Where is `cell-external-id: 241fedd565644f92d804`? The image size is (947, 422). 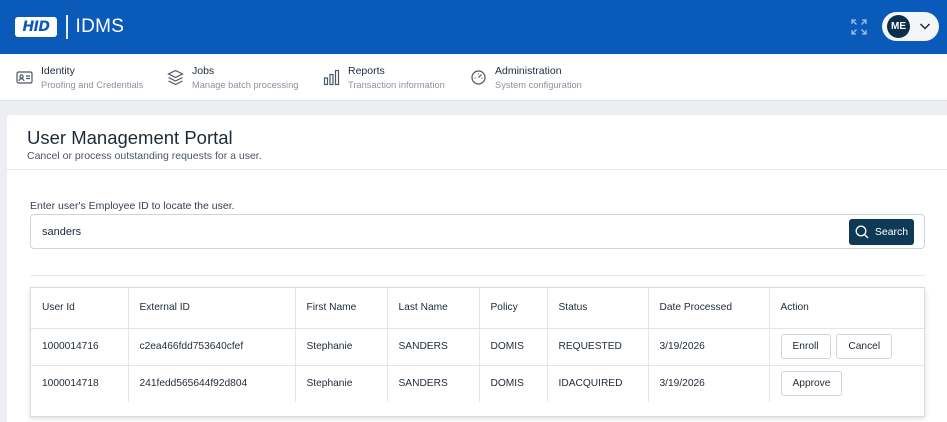
cell-external-id: 241fedd565644f92d804 is located at coordinates (212, 383).